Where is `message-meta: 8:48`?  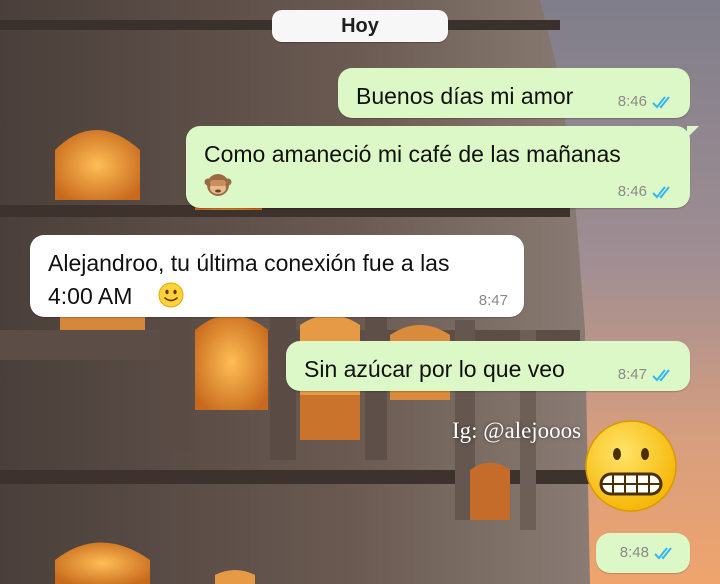 message-meta: 8:48 is located at coordinates (648, 553).